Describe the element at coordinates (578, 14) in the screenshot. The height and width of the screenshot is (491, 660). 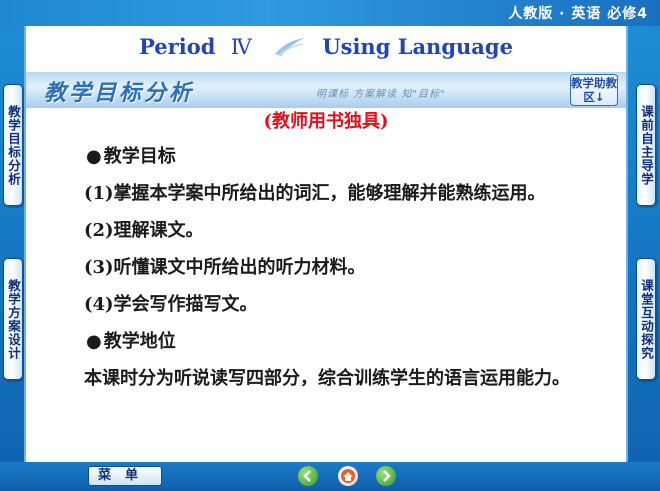
I see `edition-label: 人教版 · 英语 必修4` at that location.